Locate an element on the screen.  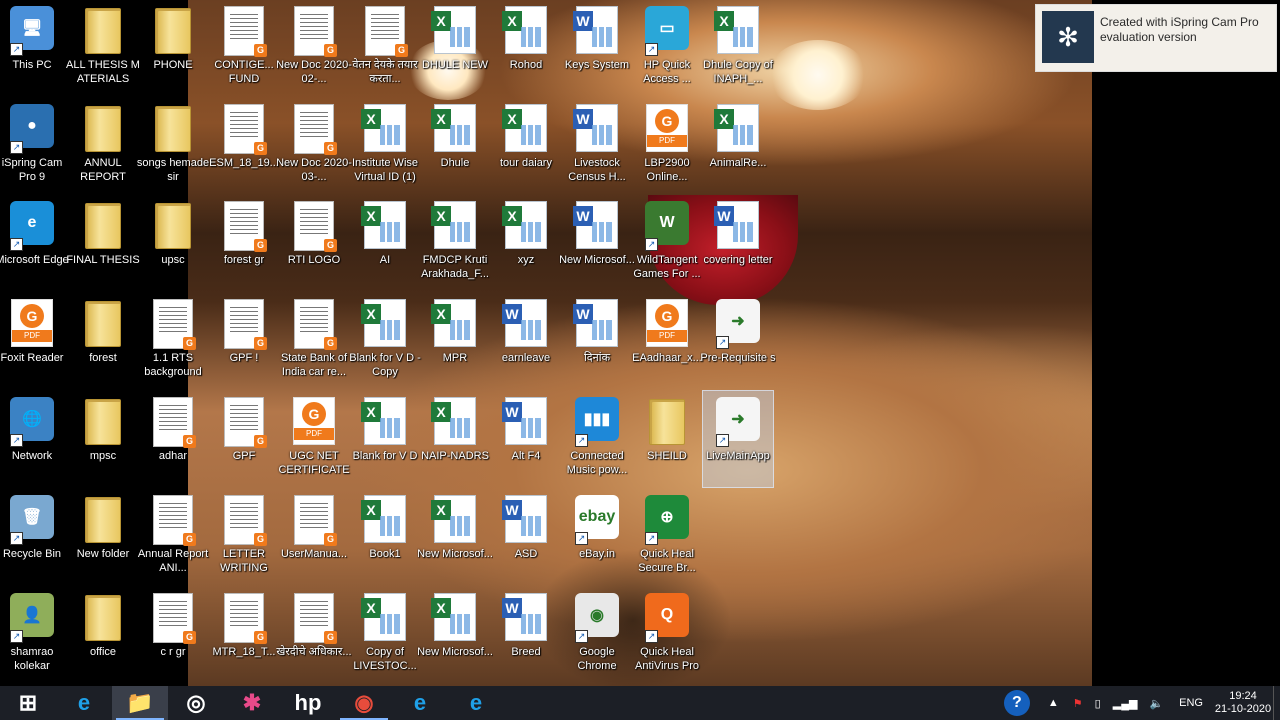
desktop-icon-keys-system: W Keys System is located at coordinates (597, 48).